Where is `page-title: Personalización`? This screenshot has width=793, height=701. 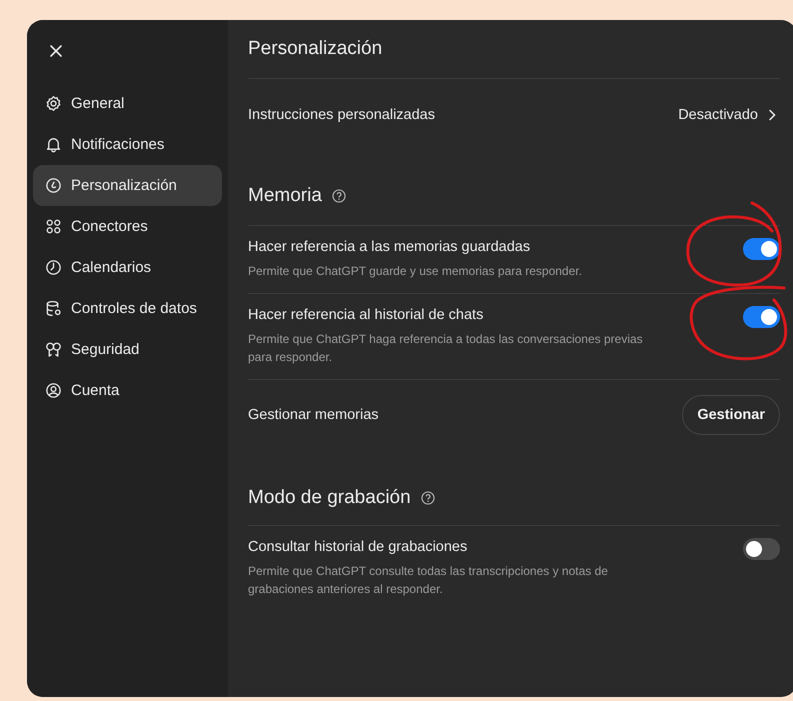
page-title: Personalización is located at coordinates (514, 57).